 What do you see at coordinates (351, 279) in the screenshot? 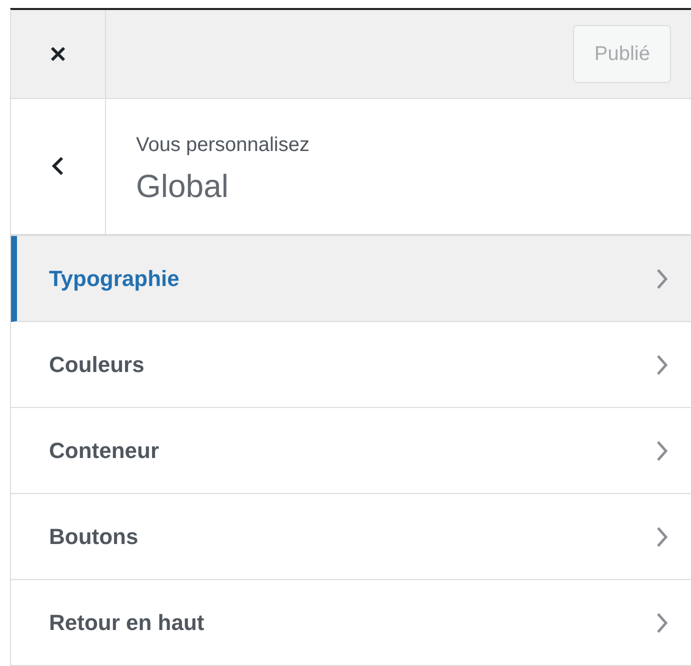
I see `menu-item: Typographie` at bounding box center [351, 279].